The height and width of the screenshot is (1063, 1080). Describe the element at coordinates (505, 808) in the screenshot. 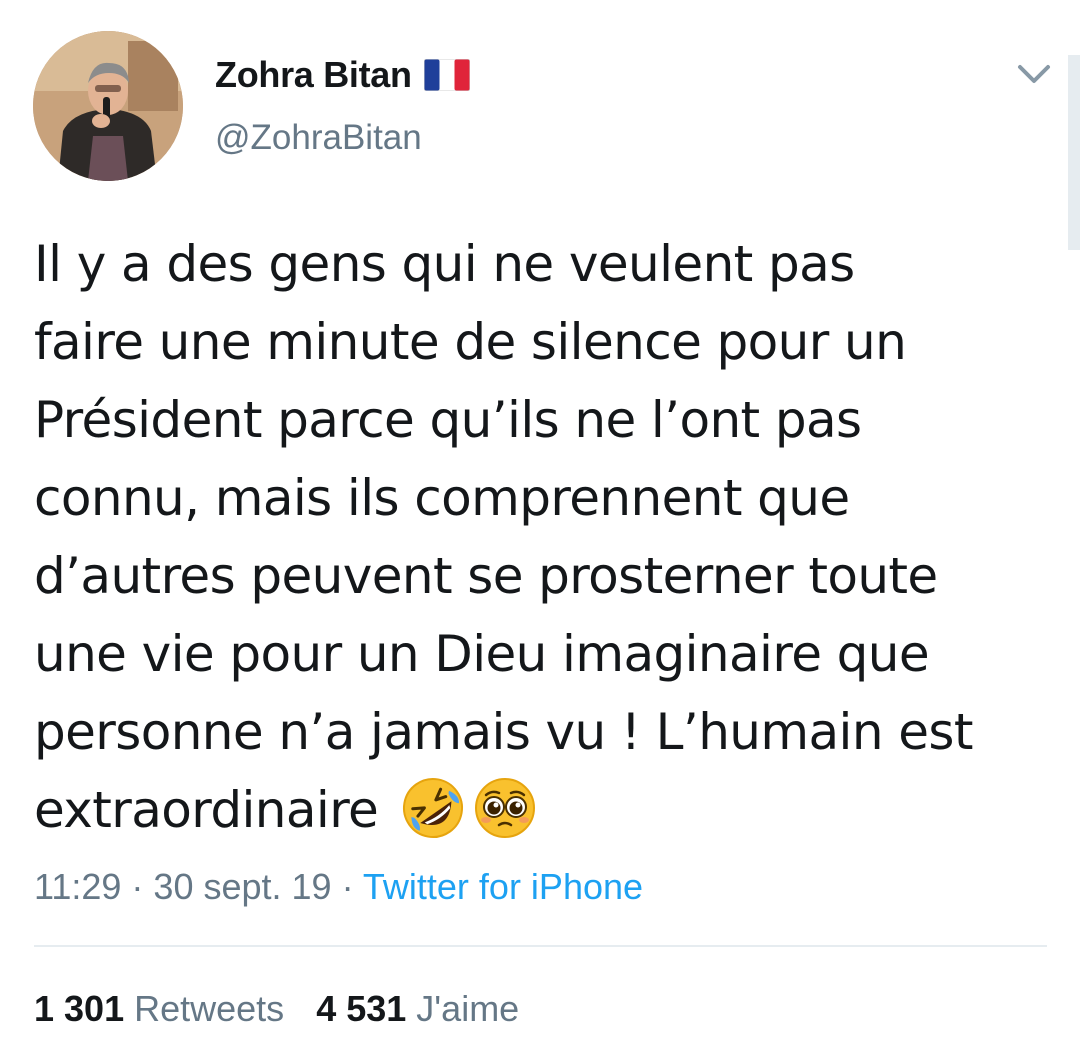

I see `pleading-face-emoji` at that location.